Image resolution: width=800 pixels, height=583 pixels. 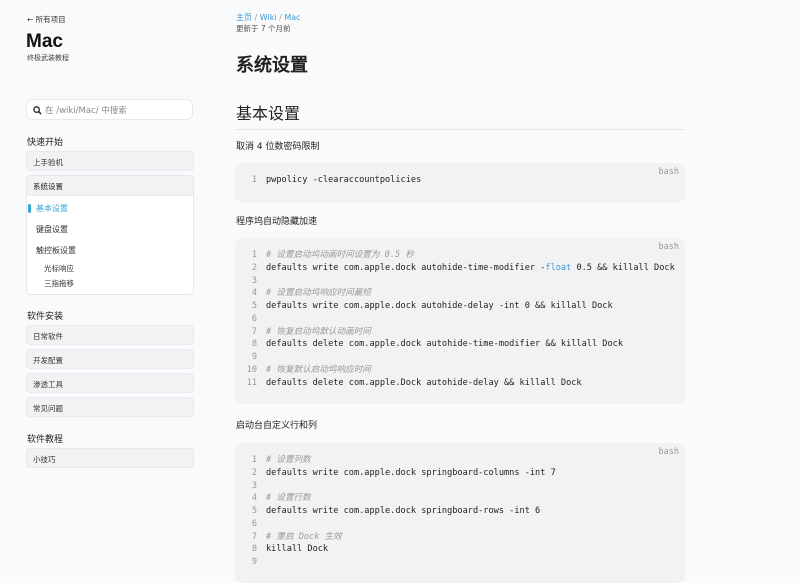 I want to click on code-block: bash 1 pwpolicy -clearaccountpolicies, so click(x=460, y=183).